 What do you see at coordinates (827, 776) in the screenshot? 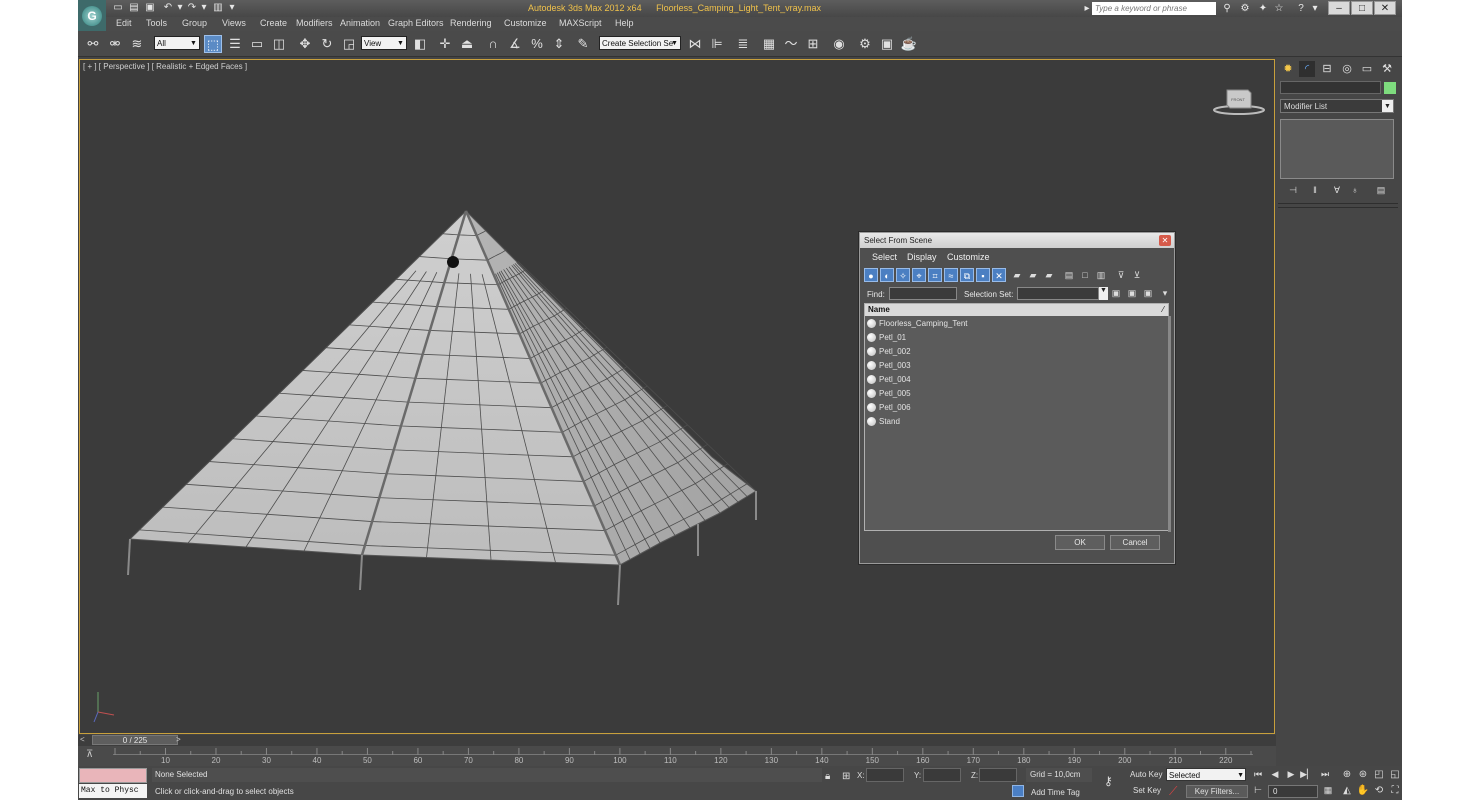
I see `selection-lock-icon: 🔒︎` at bounding box center [827, 776].